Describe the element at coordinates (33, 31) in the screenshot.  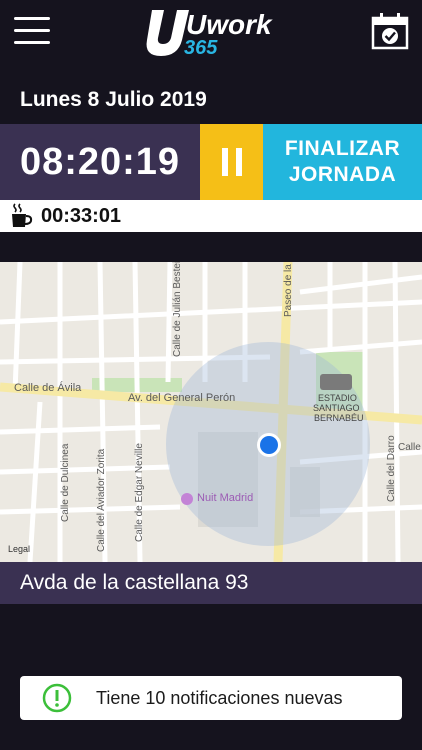
I see `hamburger-menu-icon` at that location.